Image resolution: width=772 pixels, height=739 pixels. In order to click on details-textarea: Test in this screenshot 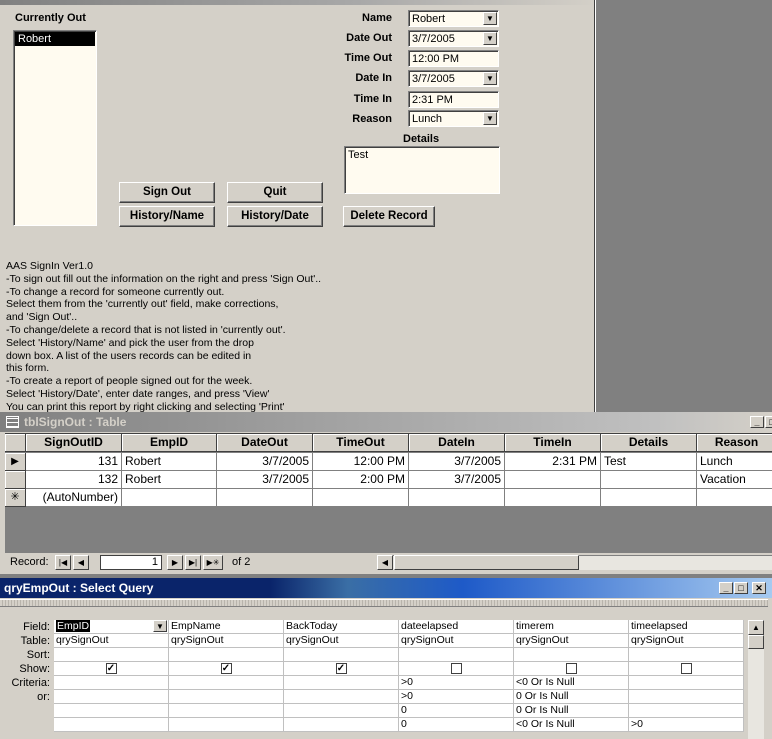, I will do `click(422, 170)`.